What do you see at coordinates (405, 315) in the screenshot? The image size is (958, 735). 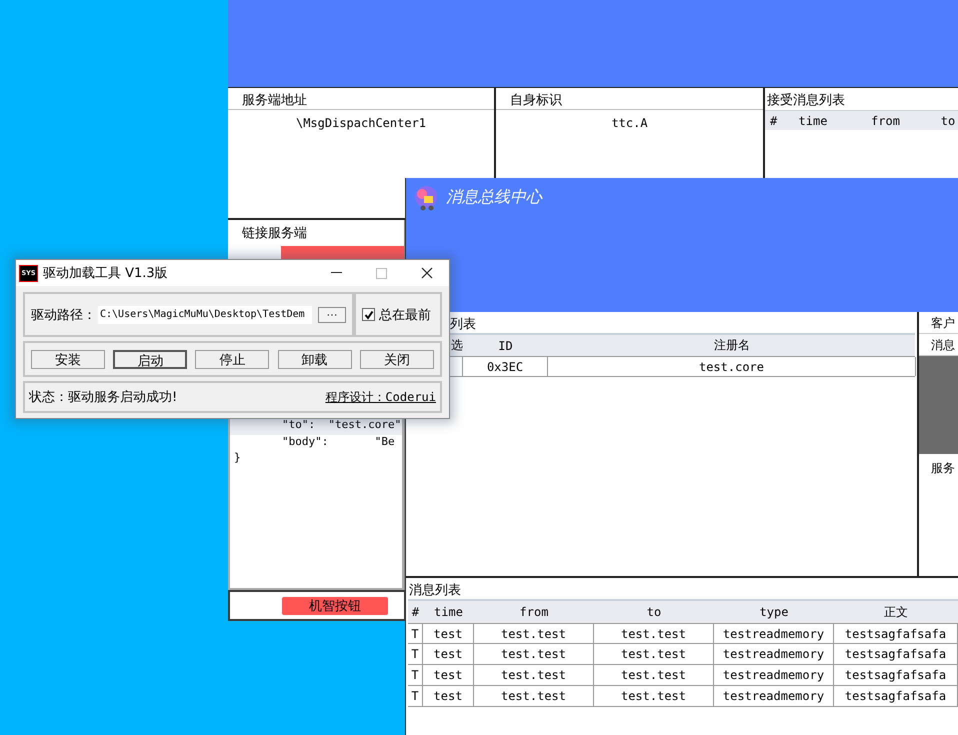 I see `checkbox-label: 总在最前` at bounding box center [405, 315].